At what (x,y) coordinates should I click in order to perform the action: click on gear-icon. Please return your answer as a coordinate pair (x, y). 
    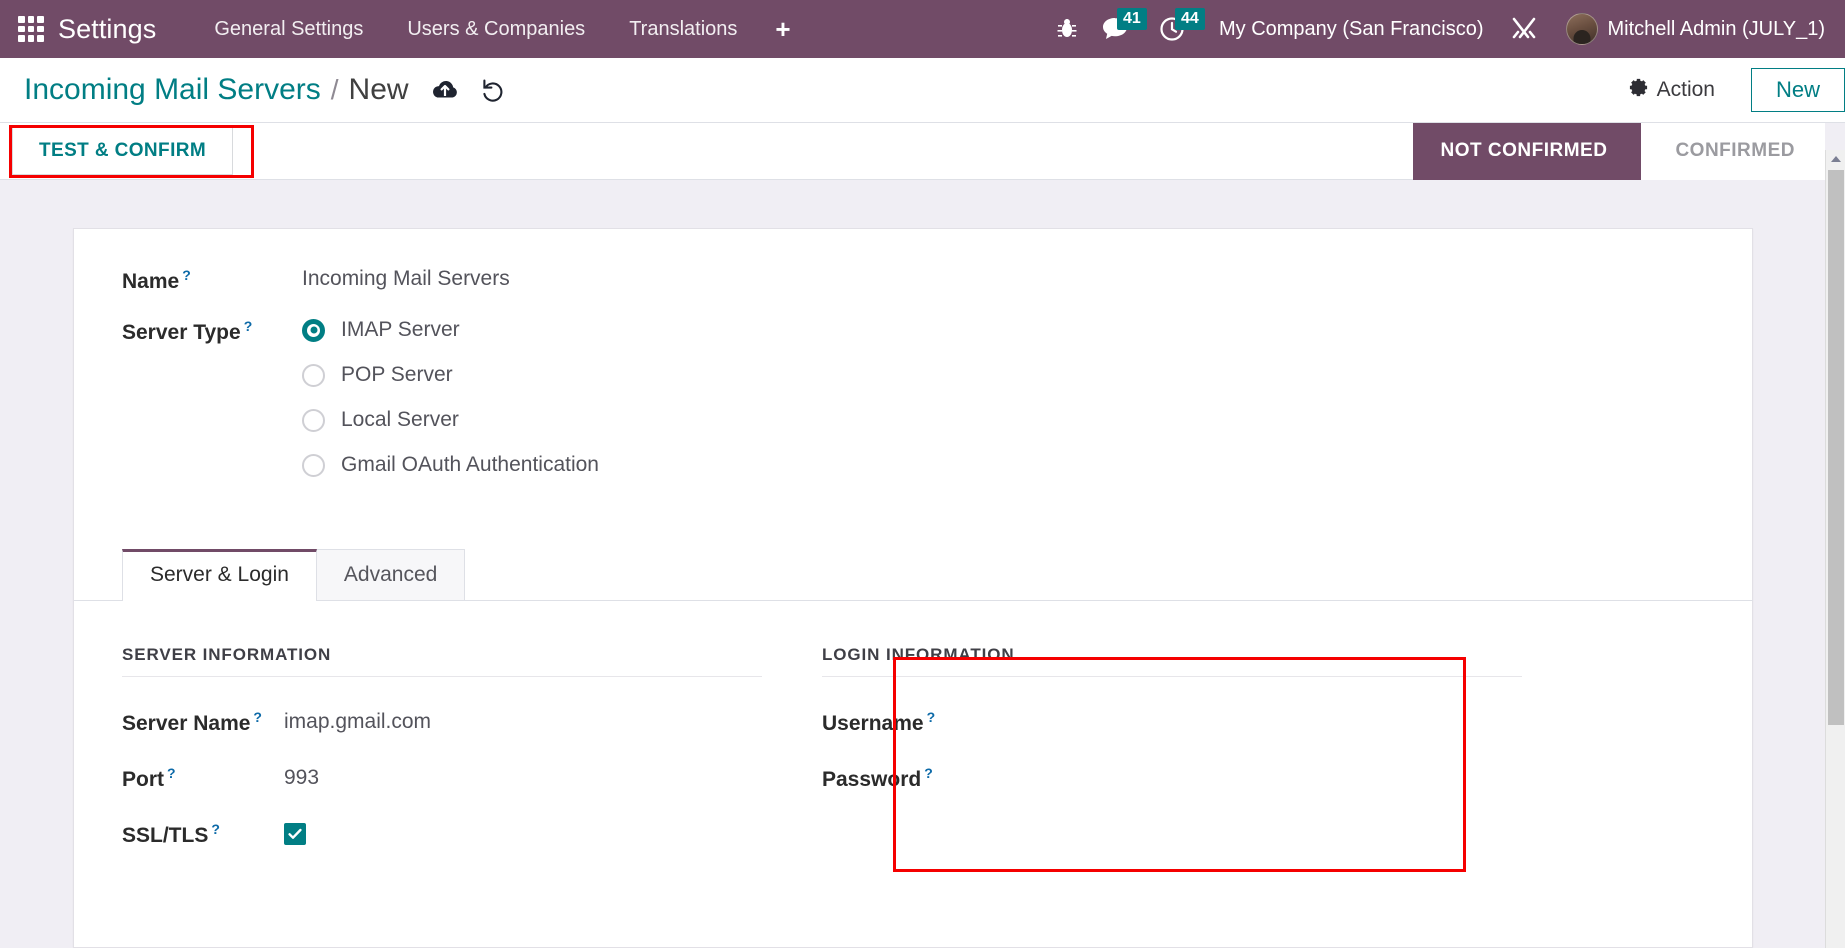
    Looking at the image, I should click on (1638, 90).